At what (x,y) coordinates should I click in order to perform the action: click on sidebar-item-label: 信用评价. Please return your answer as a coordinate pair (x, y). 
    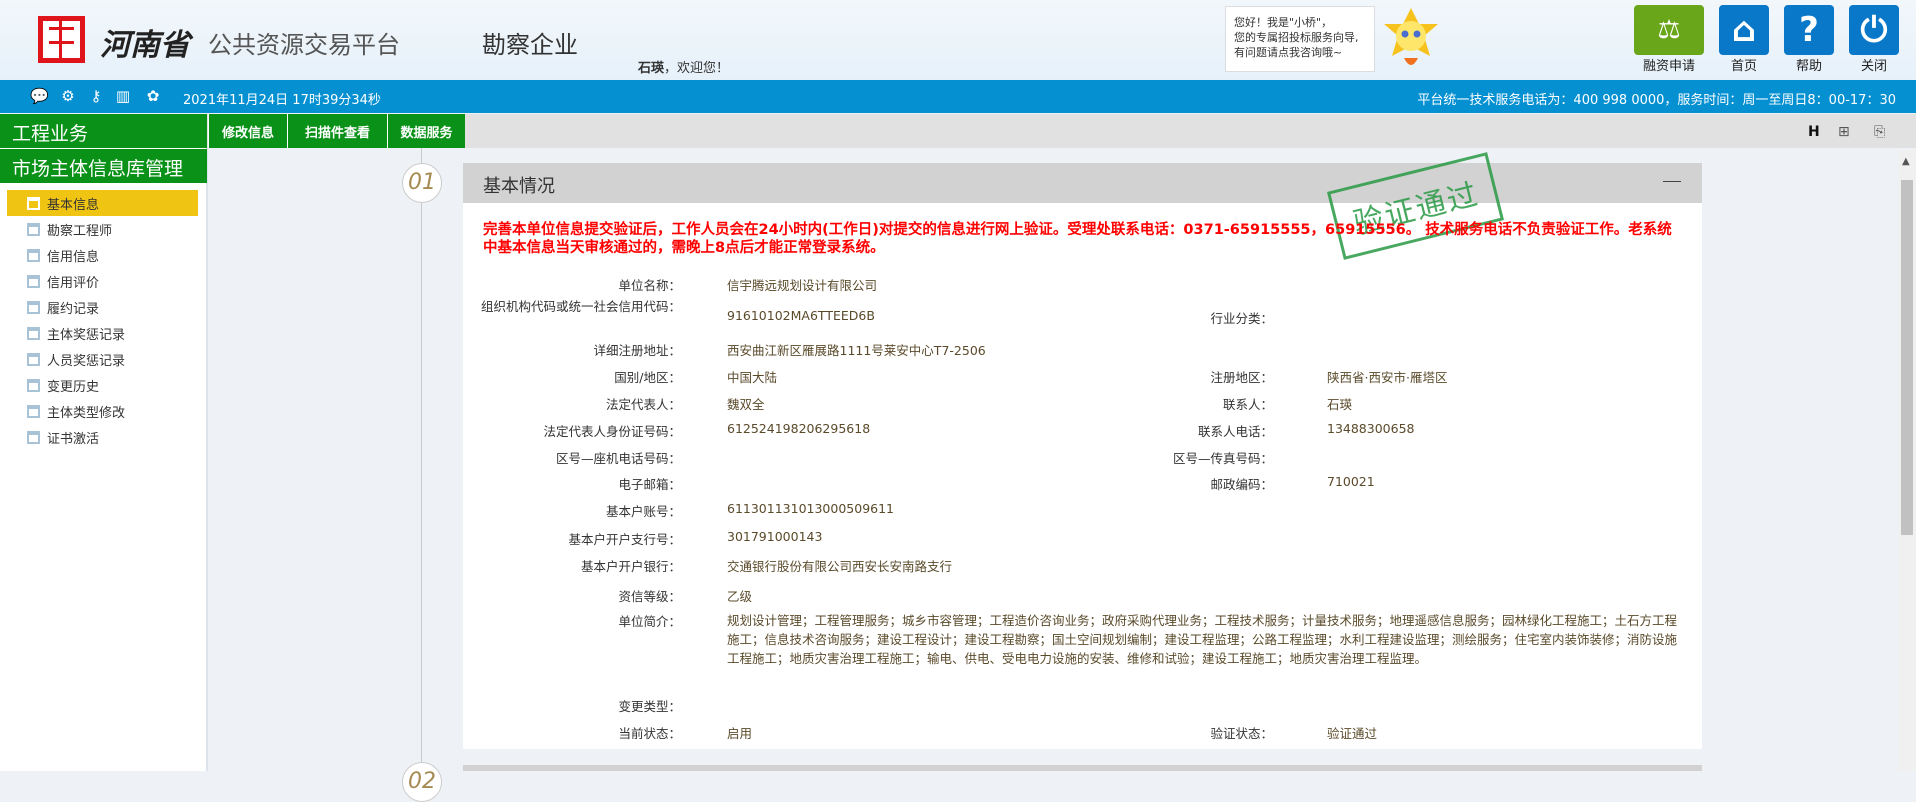
    Looking at the image, I should click on (73, 283).